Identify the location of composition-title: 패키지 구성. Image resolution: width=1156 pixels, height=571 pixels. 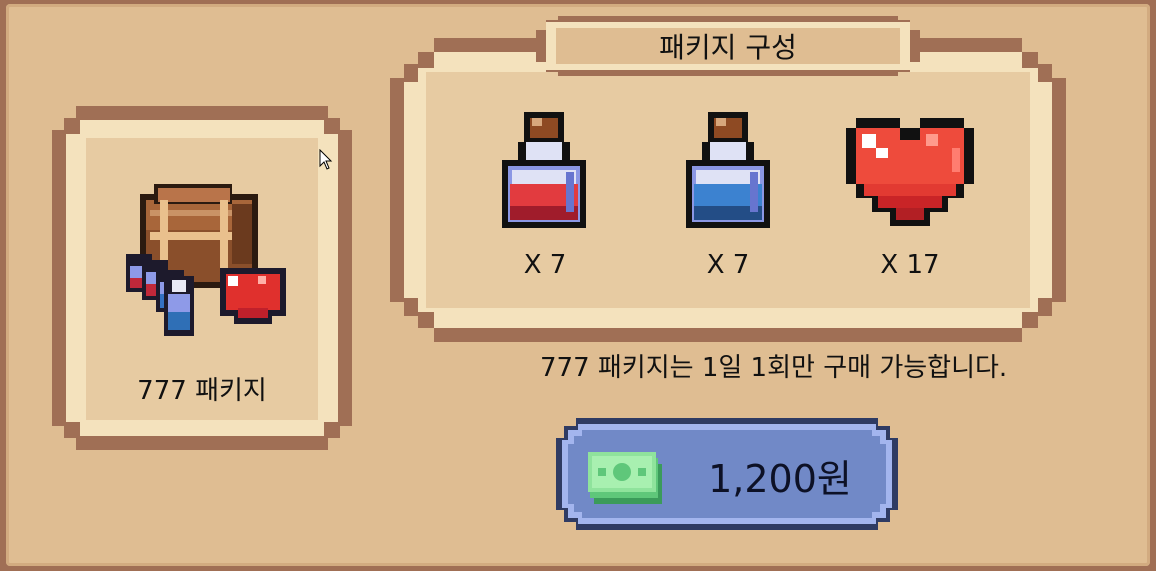
(728, 47).